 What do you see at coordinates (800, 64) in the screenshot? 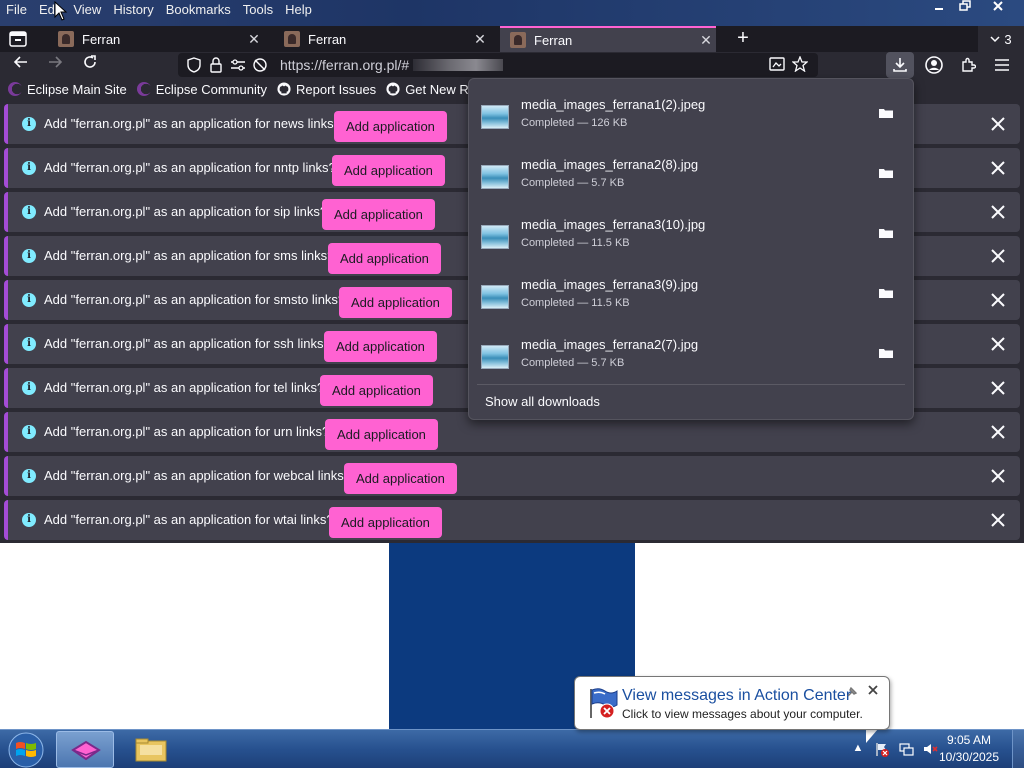
I see `bookmark-star-button` at bounding box center [800, 64].